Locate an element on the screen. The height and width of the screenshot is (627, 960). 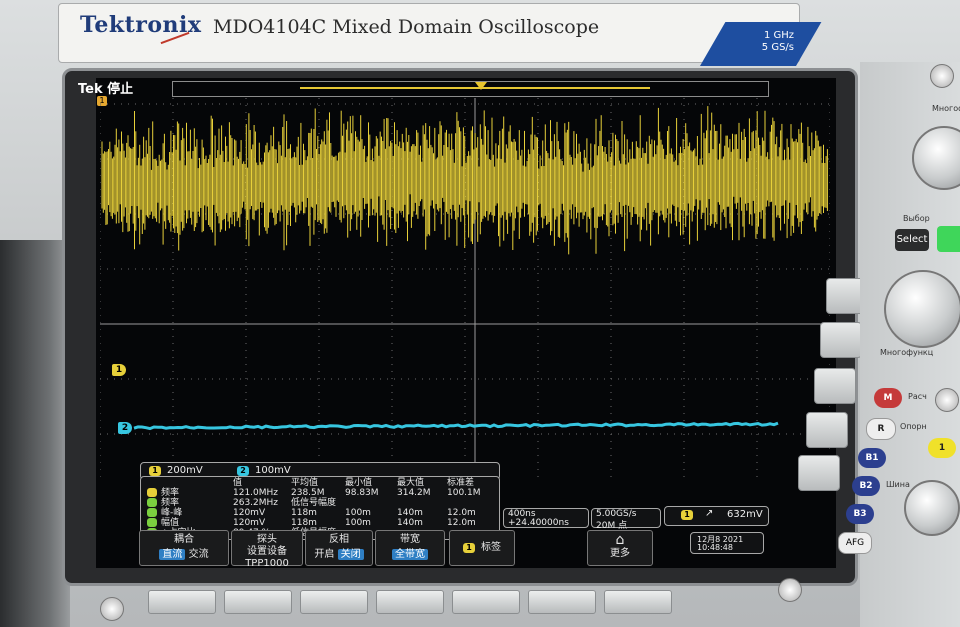
invert-off: 关闭 is located at coordinates (350, 554).